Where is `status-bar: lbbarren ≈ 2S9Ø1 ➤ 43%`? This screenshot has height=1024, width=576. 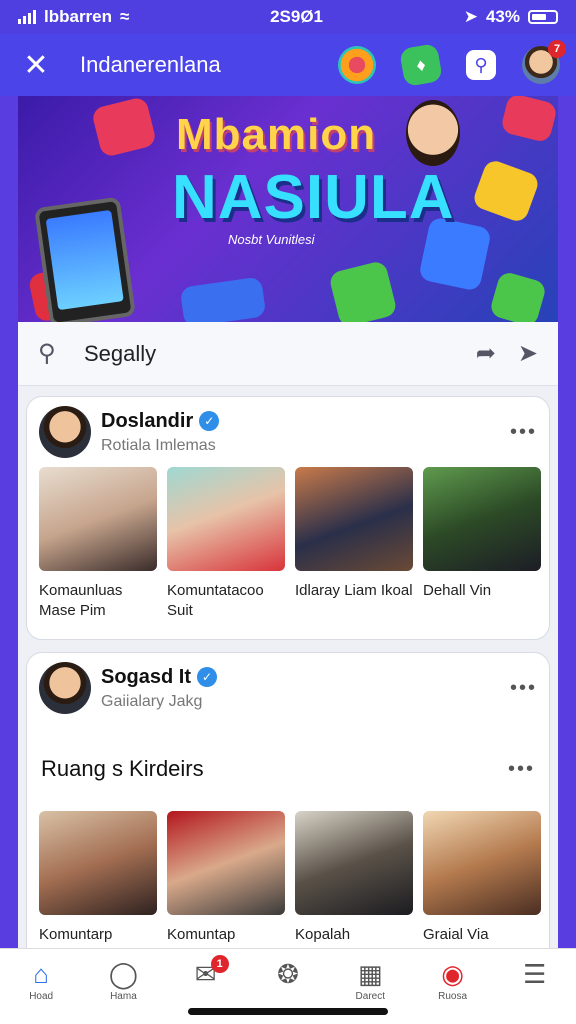 status-bar: lbbarren ≈ 2S9Ø1 ➤ 43% is located at coordinates (288, 17).